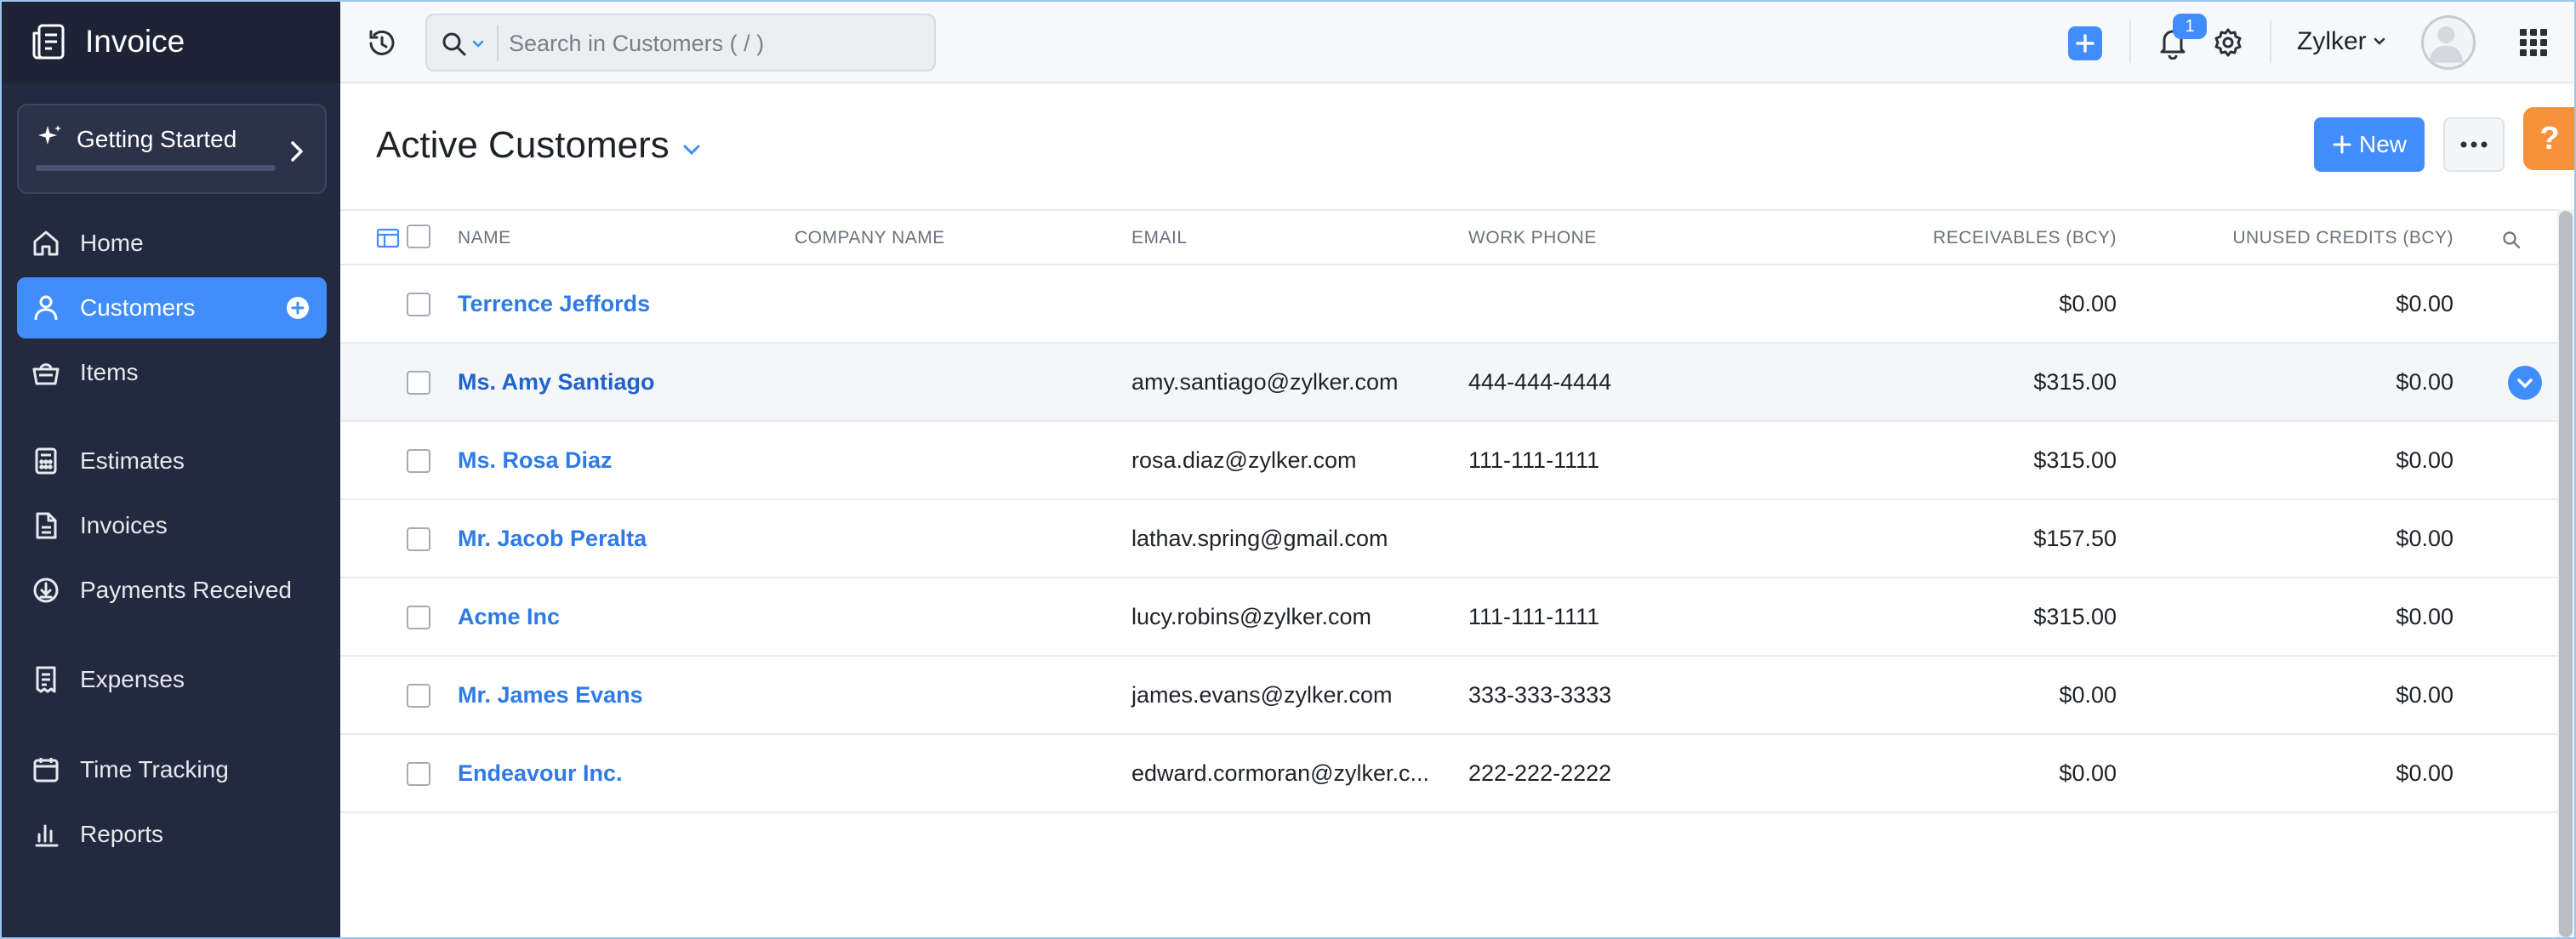 The height and width of the screenshot is (939, 2576). Describe the element at coordinates (1961, 238) in the screenshot. I see `column-header-receivables: RECEIVABLES (BCY)` at that location.